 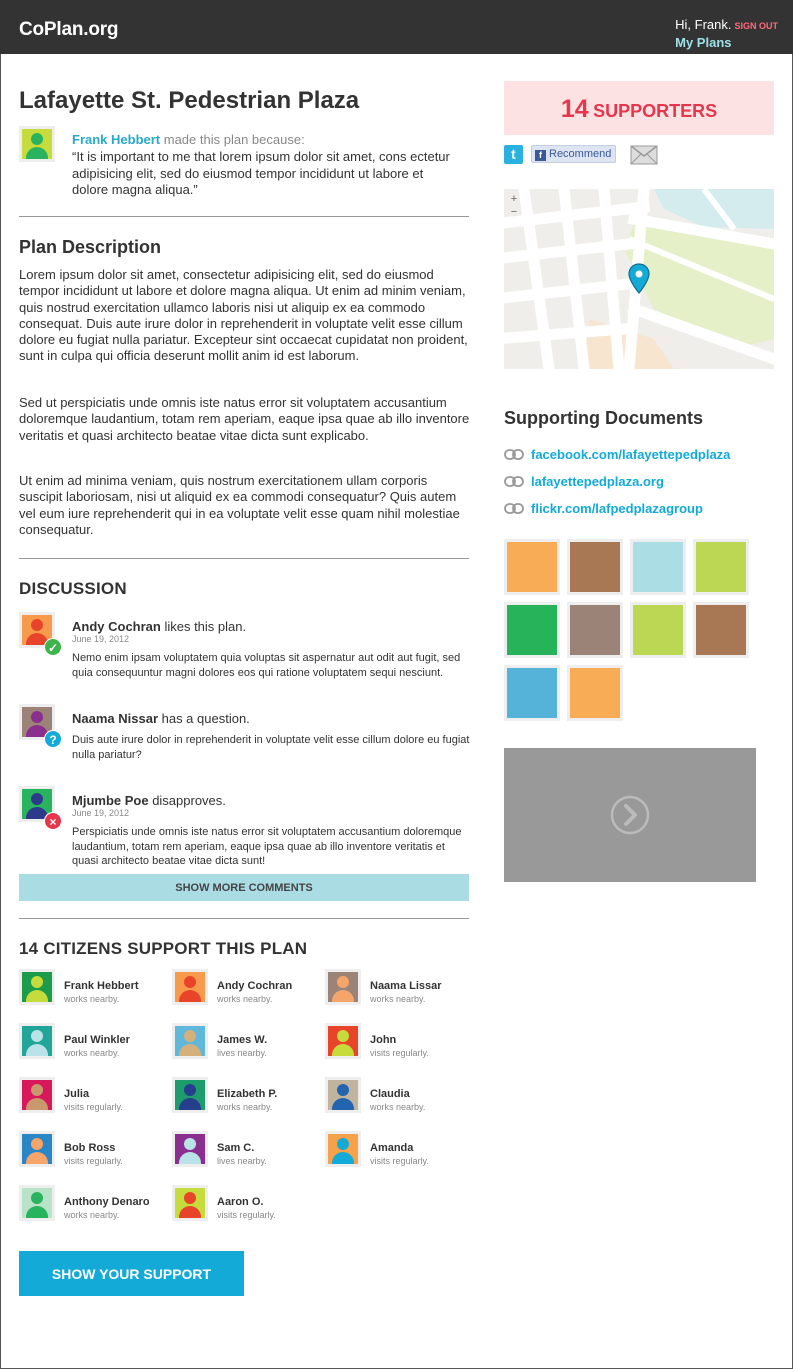 What do you see at coordinates (101, 986) in the screenshot?
I see `supporter-name: Frank Hebbert` at bounding box center [101, 986].